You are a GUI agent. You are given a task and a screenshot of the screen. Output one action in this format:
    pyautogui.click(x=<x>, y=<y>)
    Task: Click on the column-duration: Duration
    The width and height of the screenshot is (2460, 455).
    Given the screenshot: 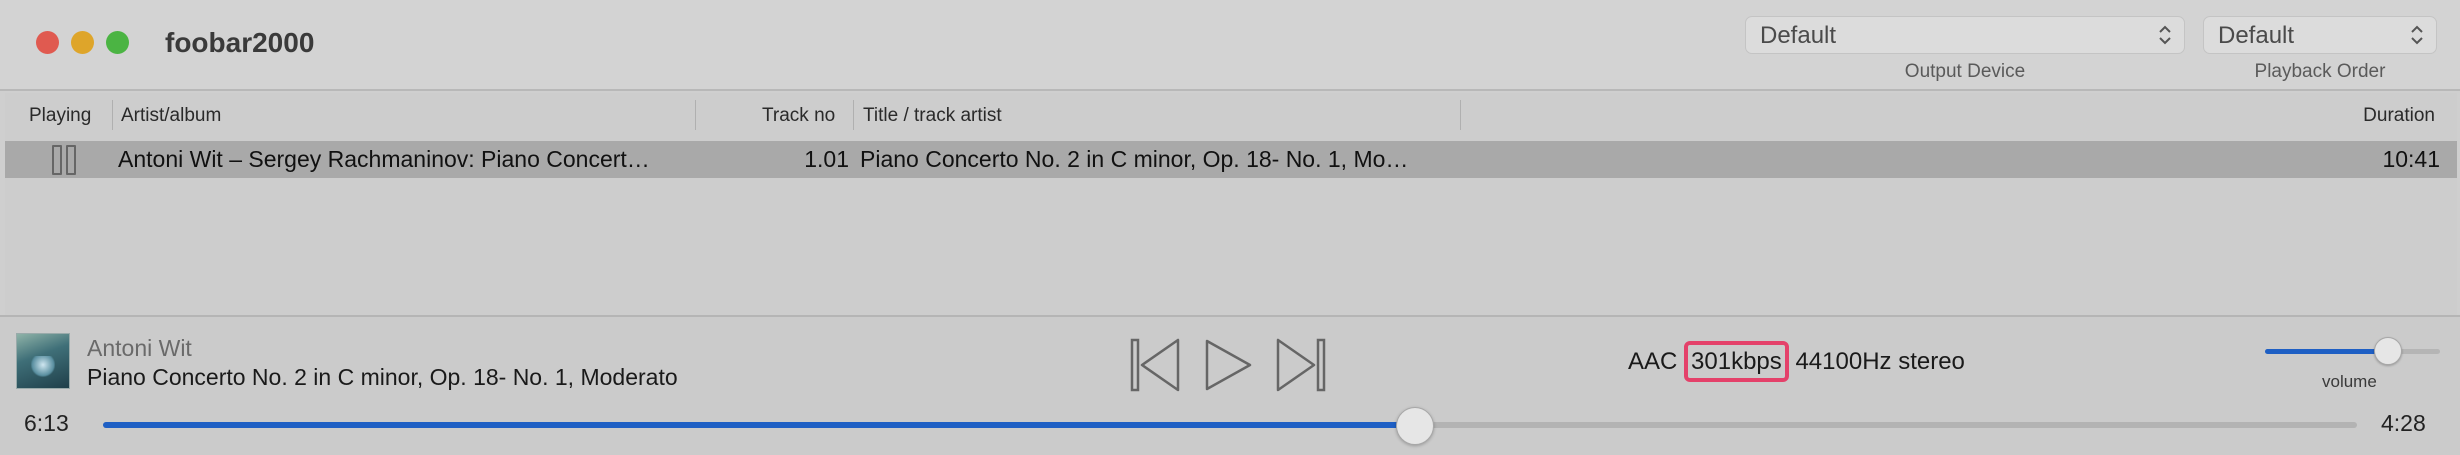 What is the action you would take?
    pyautogui.click(x=2399, y=116)
    